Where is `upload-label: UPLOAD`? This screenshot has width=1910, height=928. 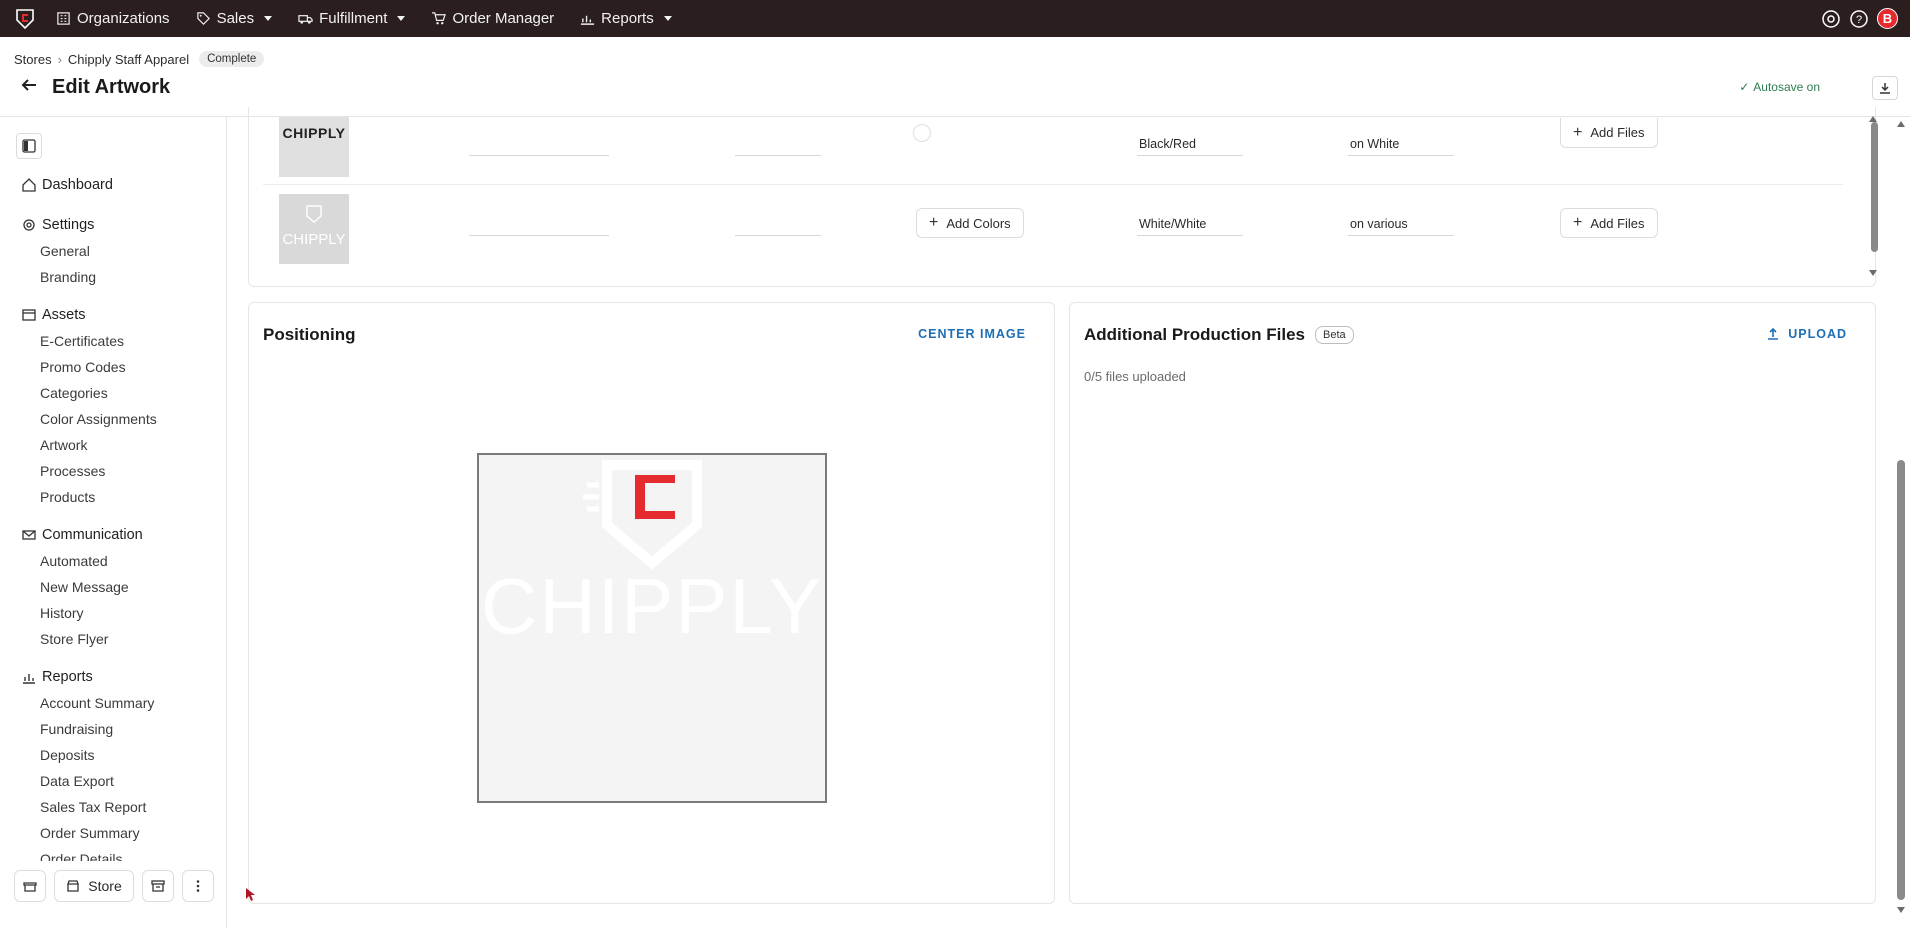
upload-label: UPLOAD is located at coordinates (1817, 334).